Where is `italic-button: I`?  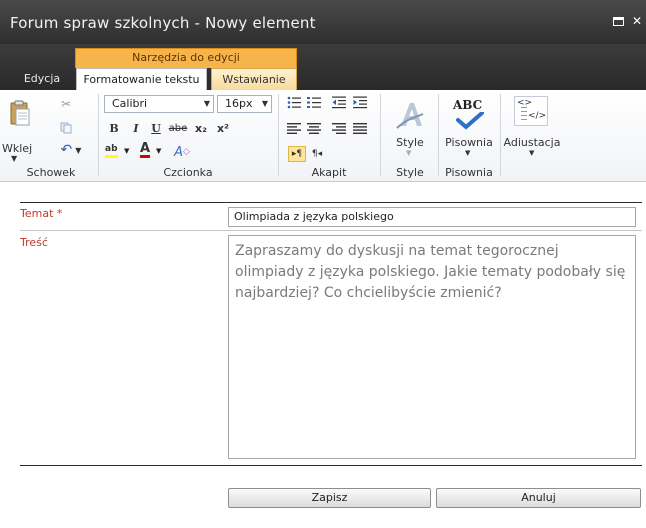 italic-button: I is located at coordinates (136, 128).